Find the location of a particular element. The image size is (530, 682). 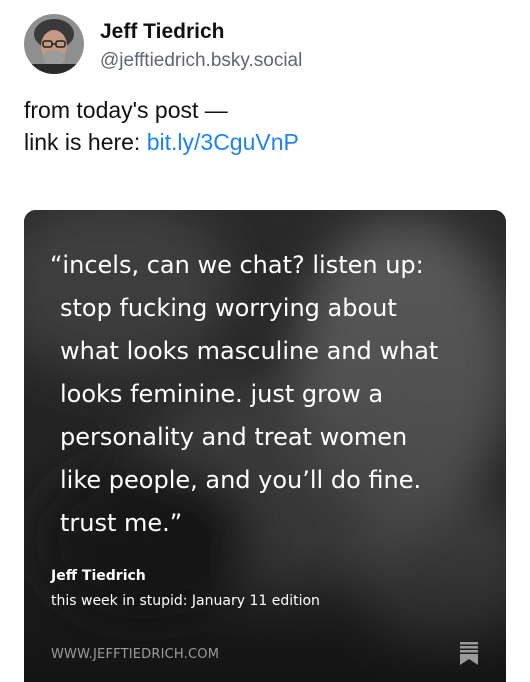

avatar is located at coordinates (54, 44).